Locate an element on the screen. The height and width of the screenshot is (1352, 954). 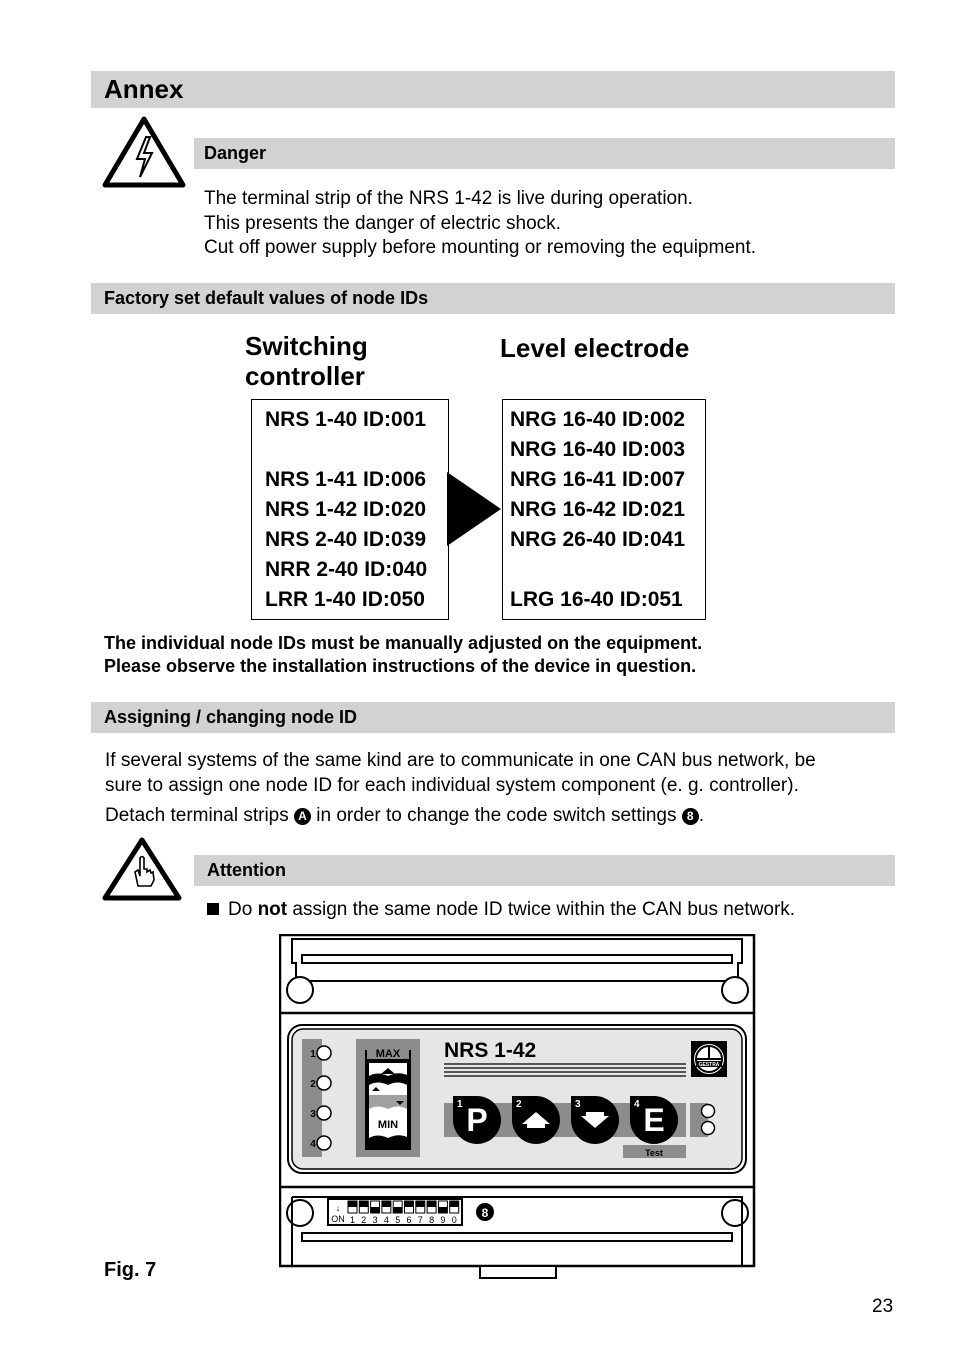
switching-controller-heading: Switching controller is located at coordinates (306, 361).